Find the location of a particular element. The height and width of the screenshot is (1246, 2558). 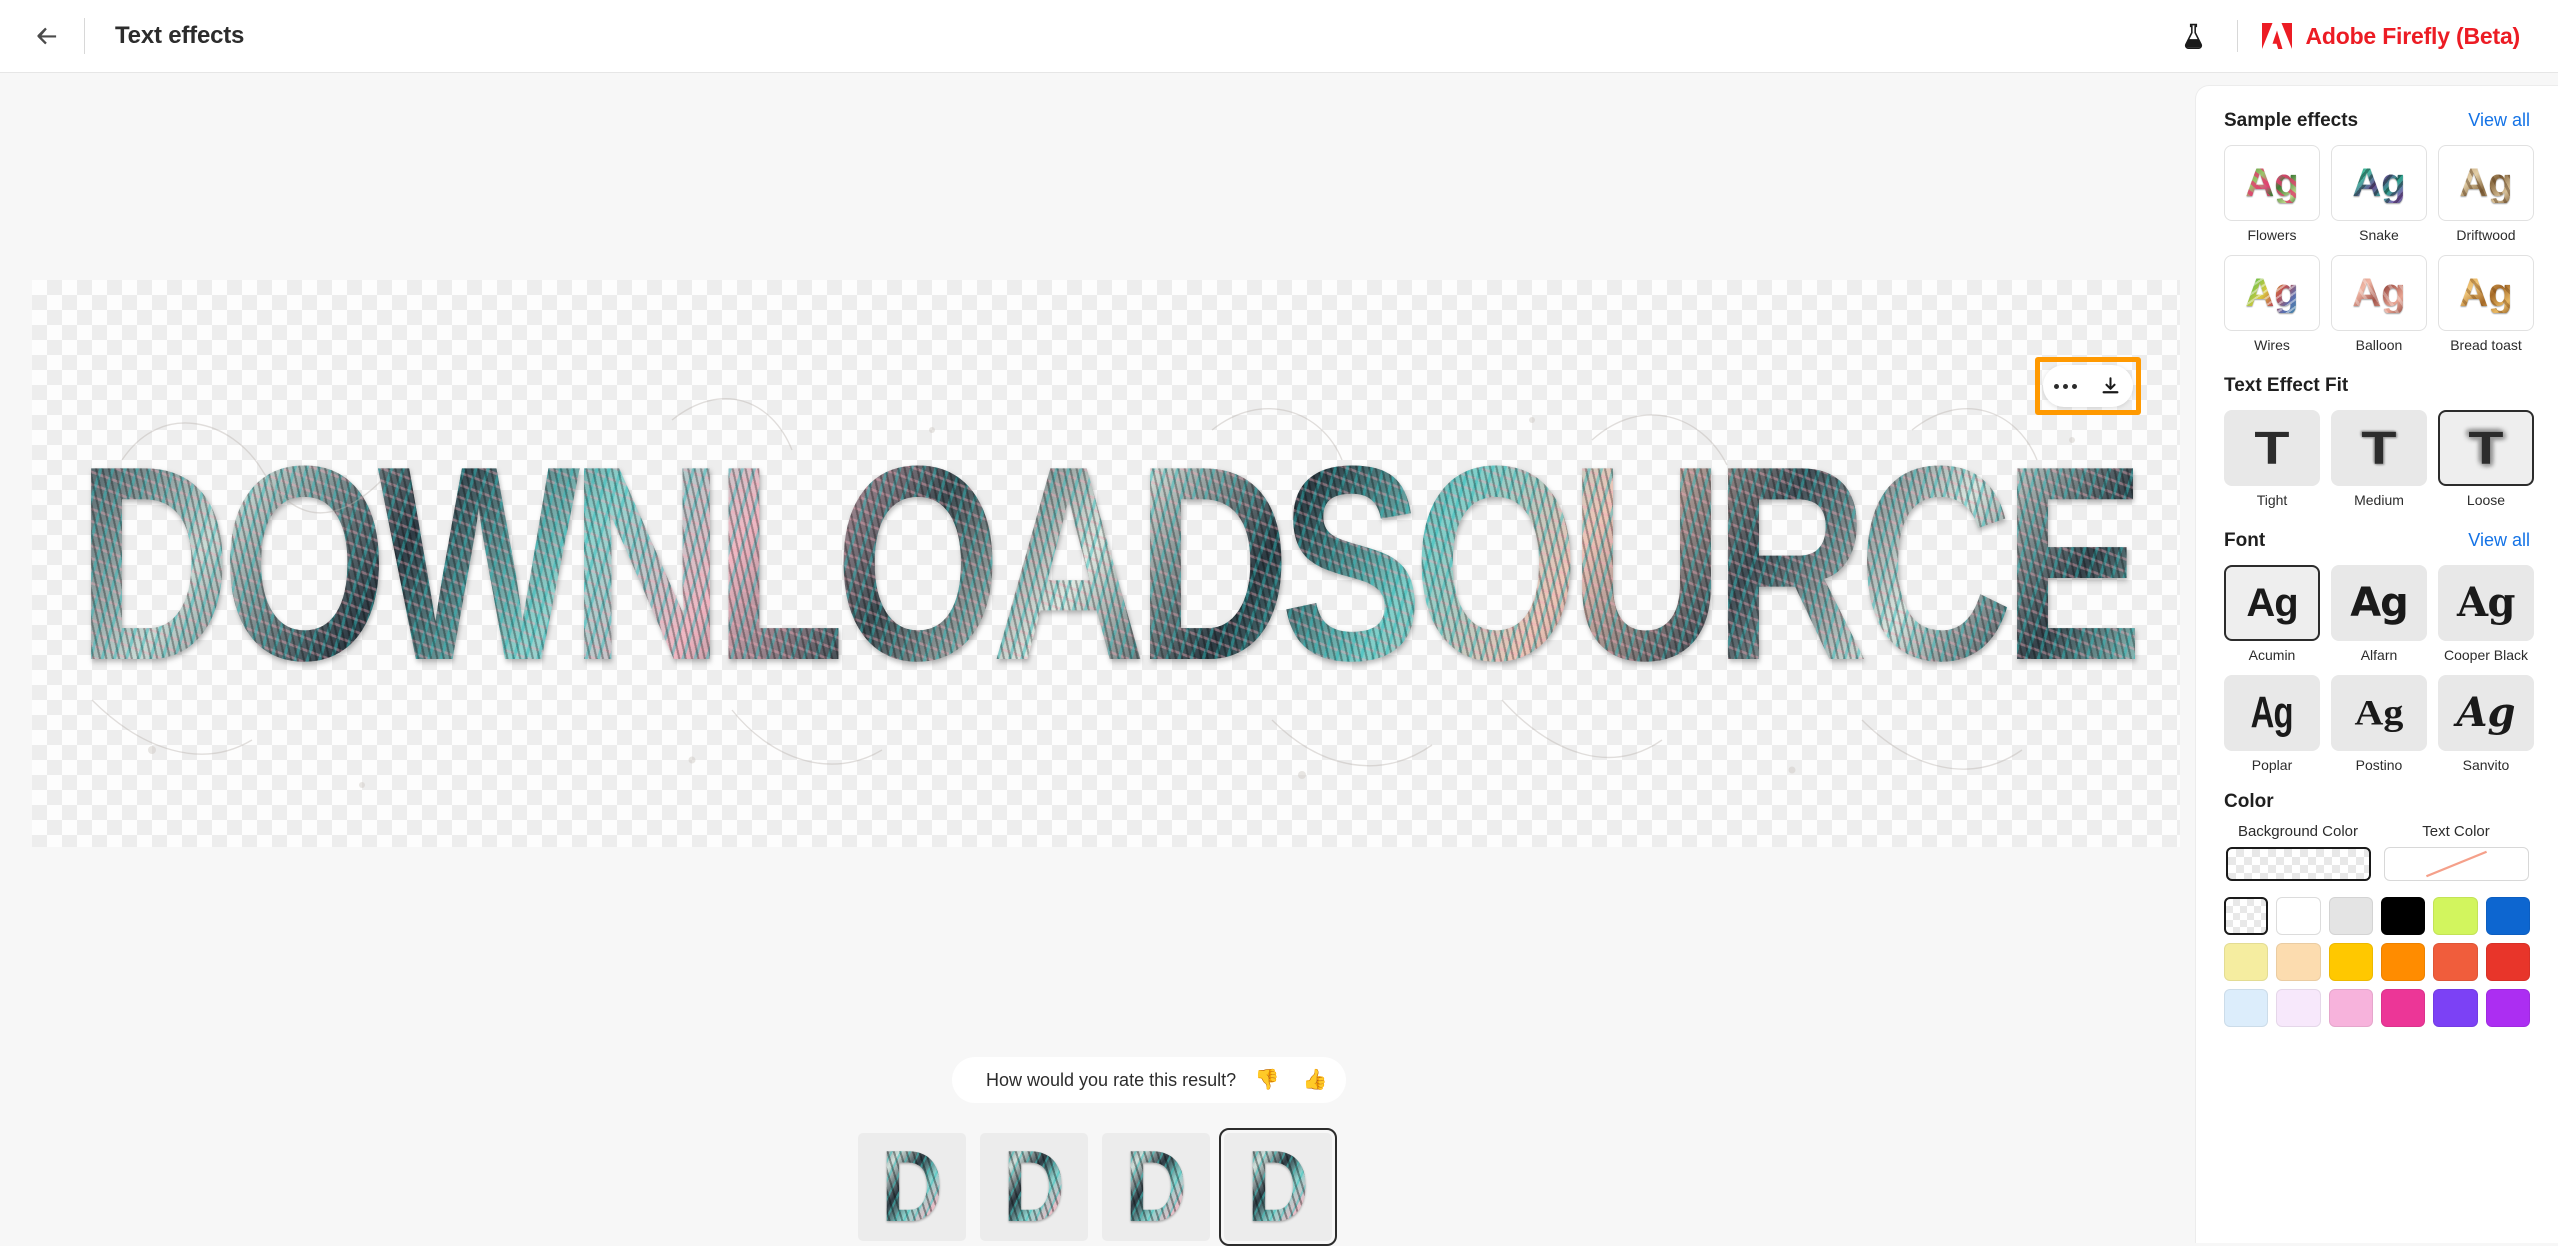

sample-effect-balloon: Ag Balloon is located at coordinates (2379, 304).